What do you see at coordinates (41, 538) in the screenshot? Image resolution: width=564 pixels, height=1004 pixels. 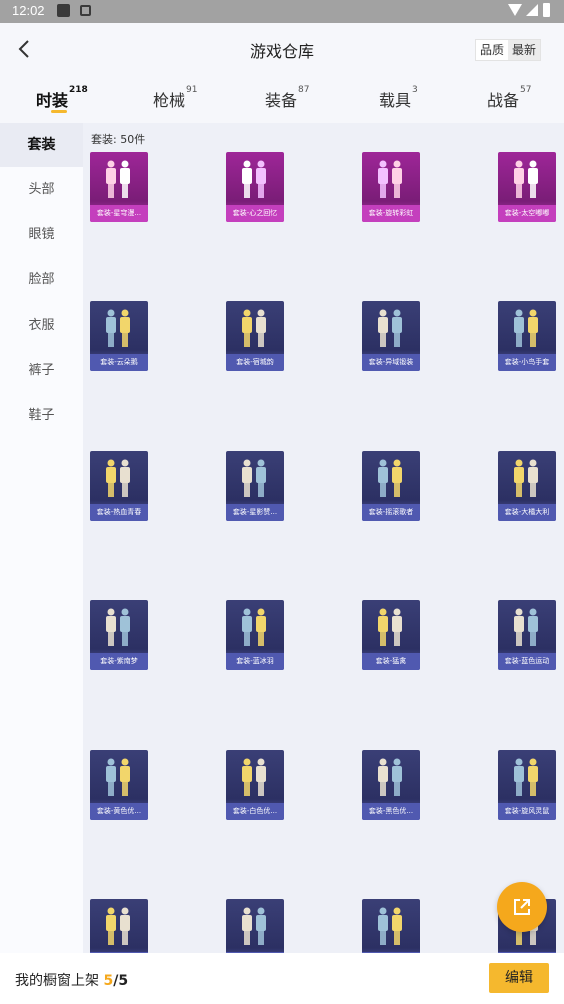 I see `sub-category-sidebar: 套装 头部 眼镜 脸部 衣服 裤子 鞋子` at bounding box center [41, 538].